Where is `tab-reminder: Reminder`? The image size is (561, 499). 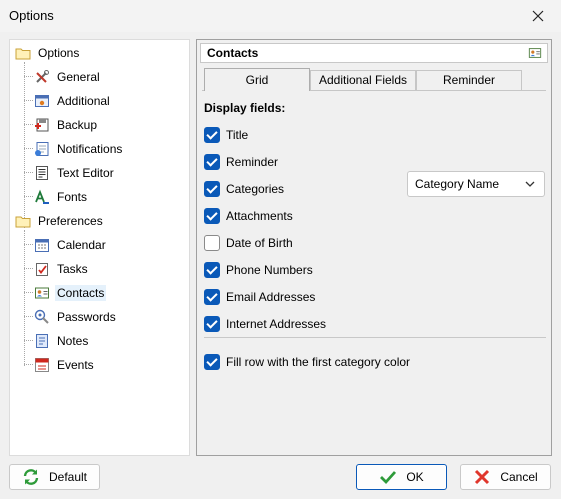 tab-reminder: Reminder is located at coordinates (469, 80).